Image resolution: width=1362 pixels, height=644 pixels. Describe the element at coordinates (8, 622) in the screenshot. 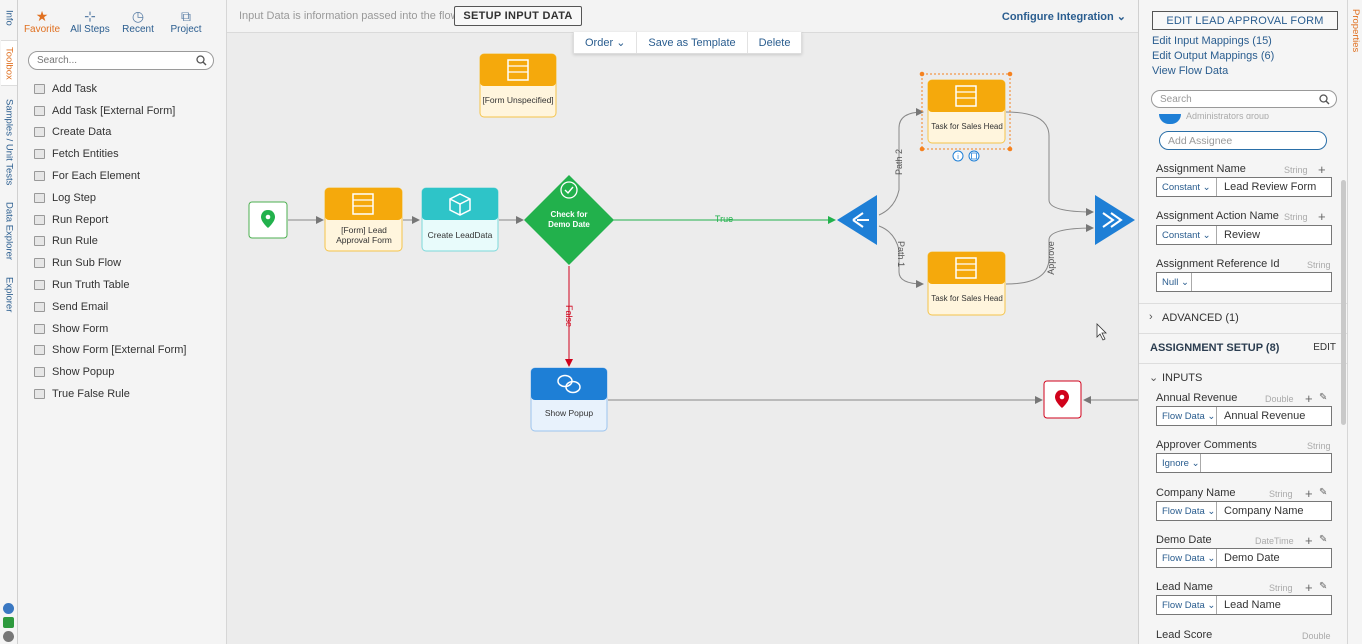

I see `sheet-icon` at that location.